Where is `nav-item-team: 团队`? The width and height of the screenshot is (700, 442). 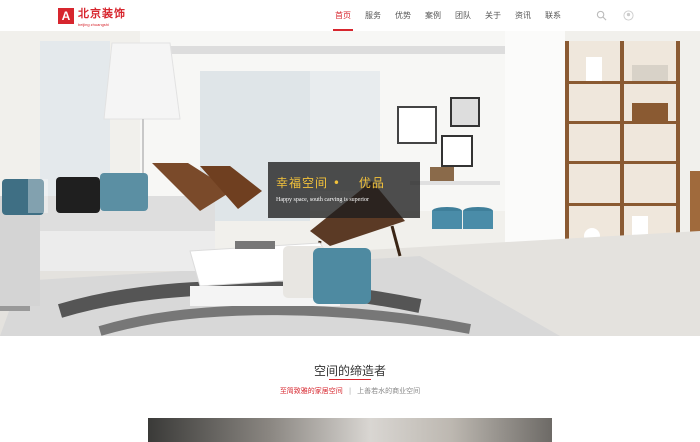 nav-item-team: 团队 is located at coordinates (463, 15).